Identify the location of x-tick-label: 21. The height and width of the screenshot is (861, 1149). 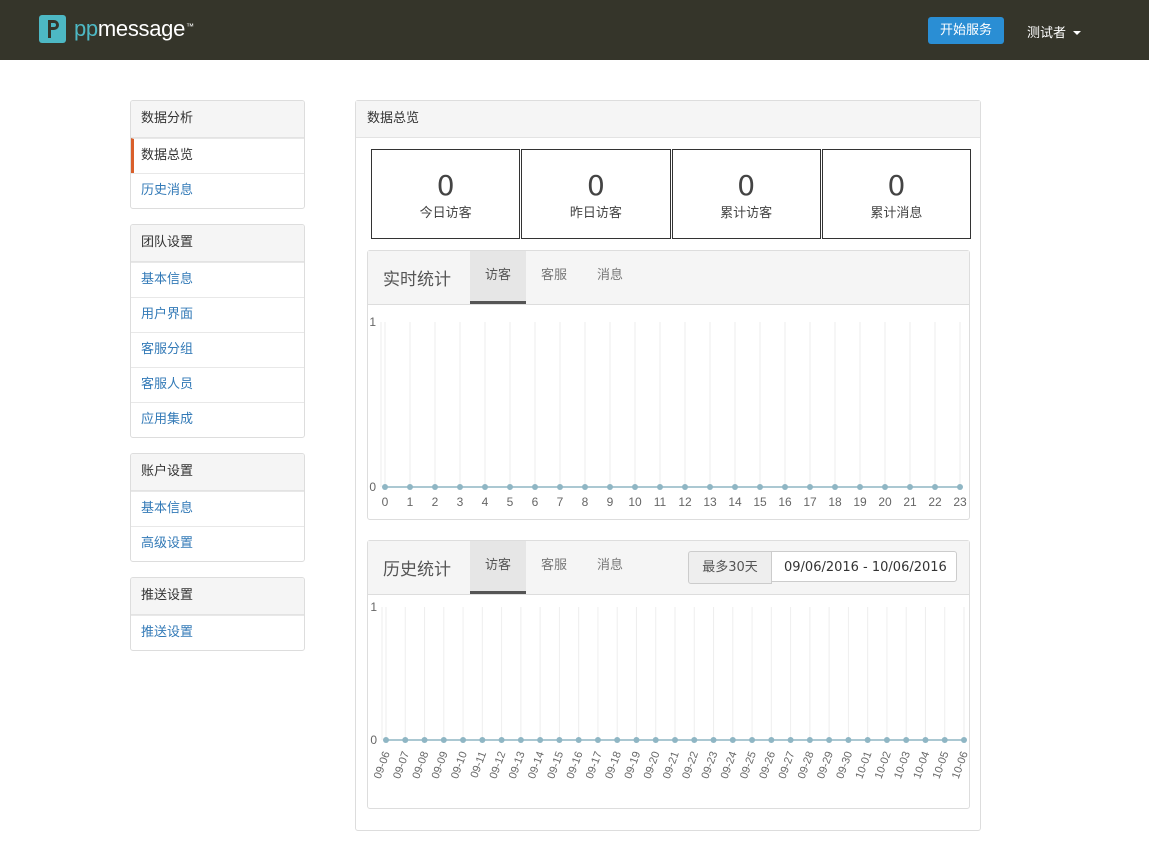
(910, 502).